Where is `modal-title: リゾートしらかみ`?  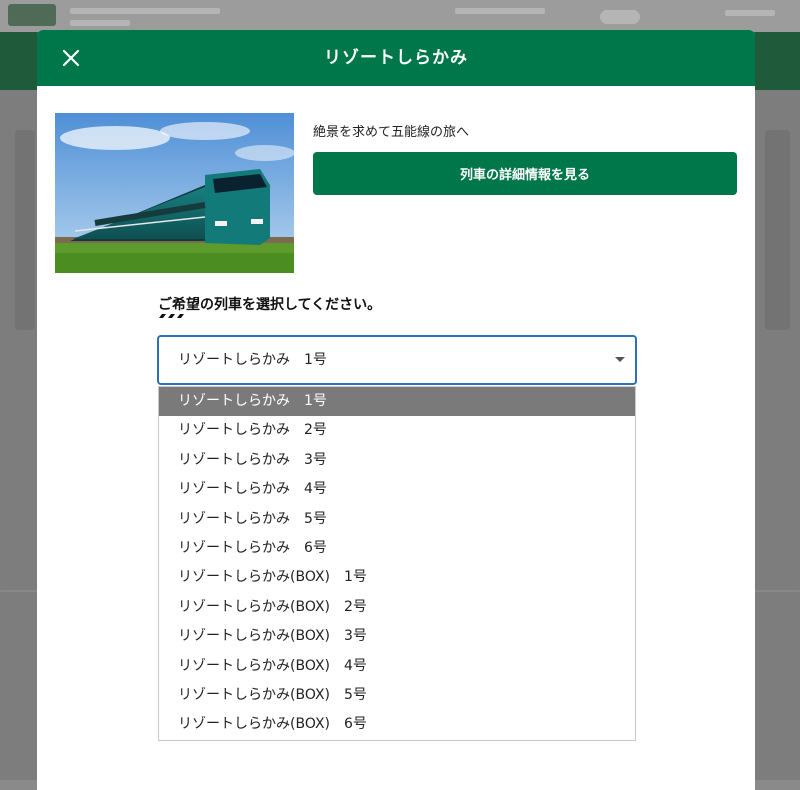 modal-title: リゾートしらかみ is located at coordinates (396, 58).